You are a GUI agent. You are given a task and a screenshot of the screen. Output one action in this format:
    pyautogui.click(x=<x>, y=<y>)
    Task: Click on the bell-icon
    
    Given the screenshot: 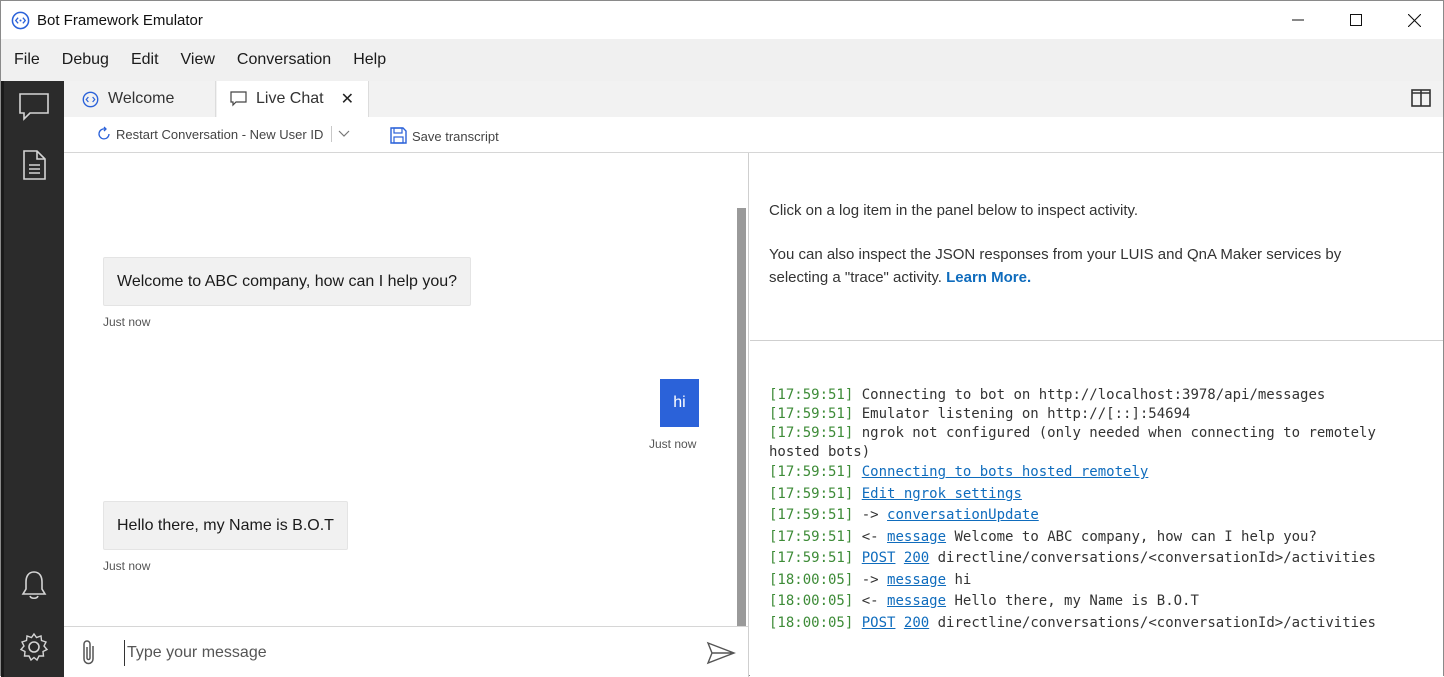 What is the action you would take?
    pyautogui.click(x=34, y=585)
    